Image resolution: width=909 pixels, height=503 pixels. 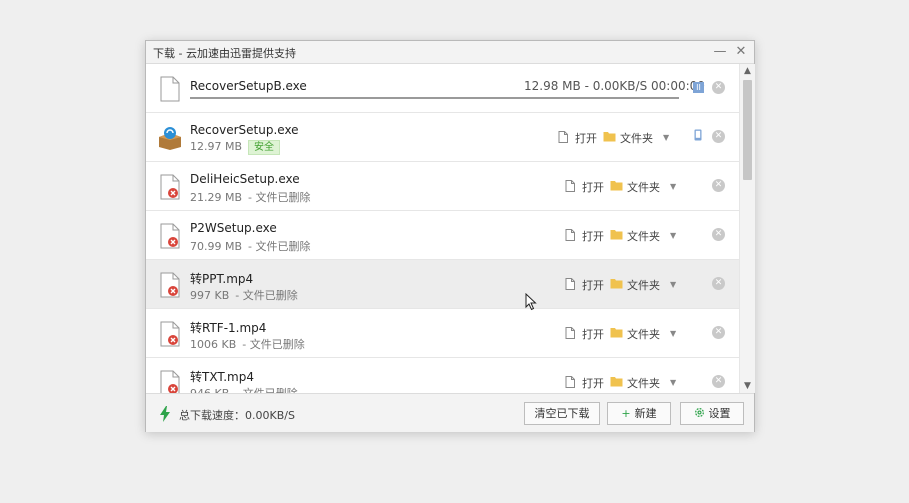 I want to click on footer-bar: 总下载速度：0.00KB/S 清空已下载 + 新建 设置, so click(x=450, y=412).